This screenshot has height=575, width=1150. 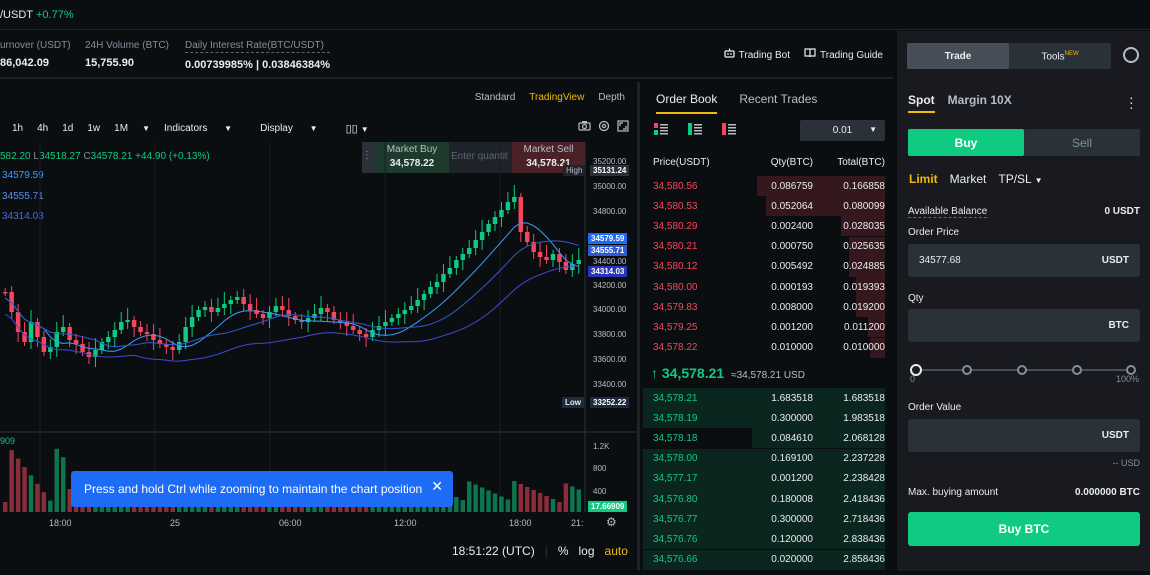 What do you see at coordinates (437, 486) in the screenshot?
I see `close-icon: ✕` at bounding box center [437, 486].